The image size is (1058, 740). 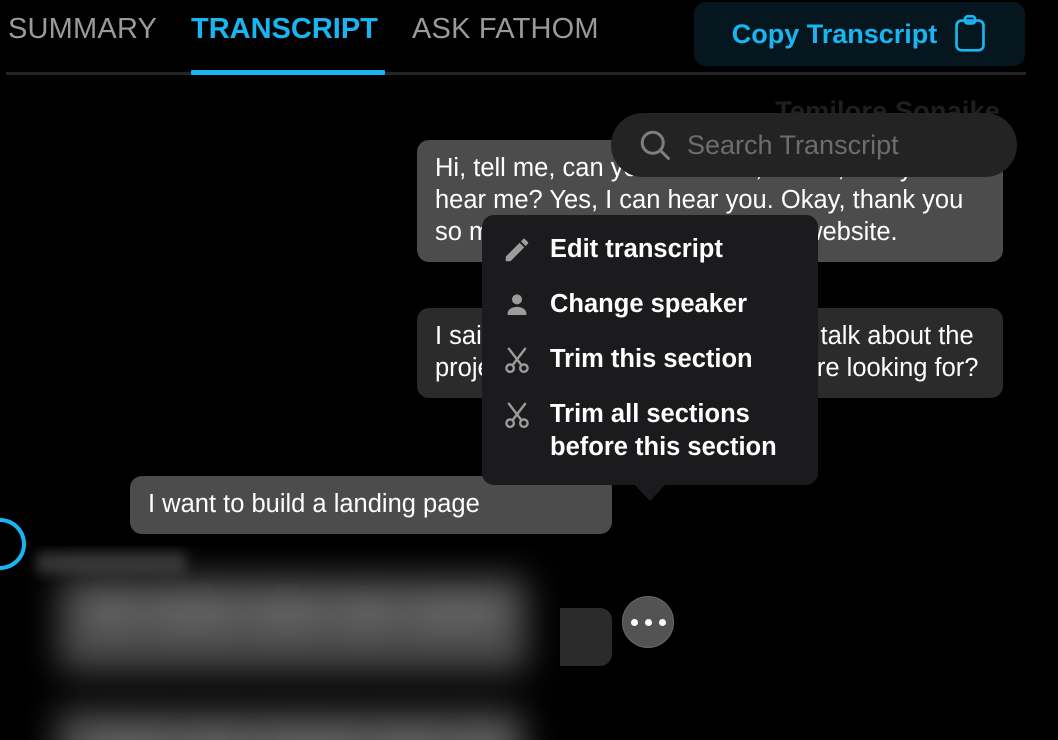 What do you see at coordinates (505, 29) in the screenshot?
I see `tab-ask-fathom: ASK FATHOM` at bounding box center [505, 29].